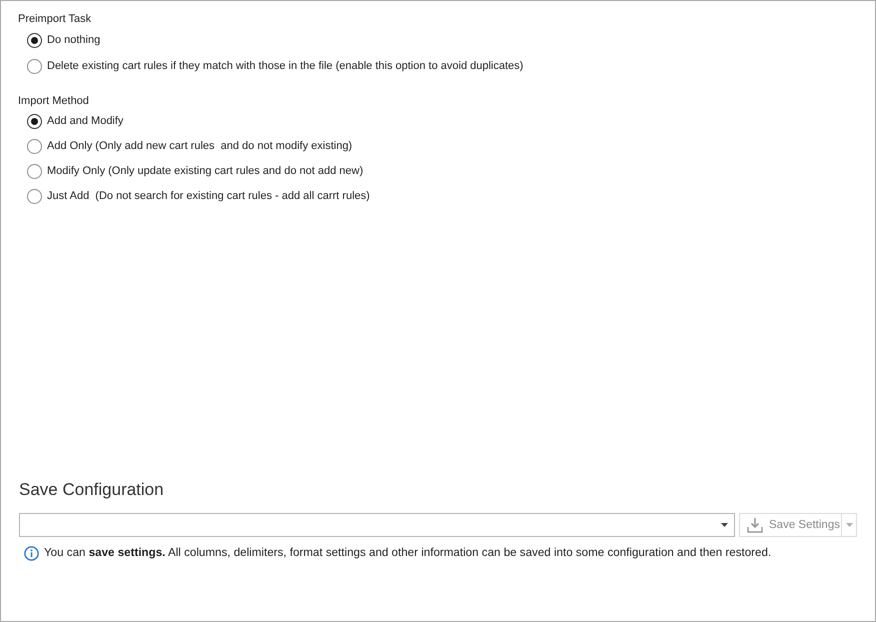 Image resolution: width=876 pixels, height=622 pixels. Describe the element at coordinates (85, 121) in the screenshot. I see `radio-label: Add and Modify` at that location.